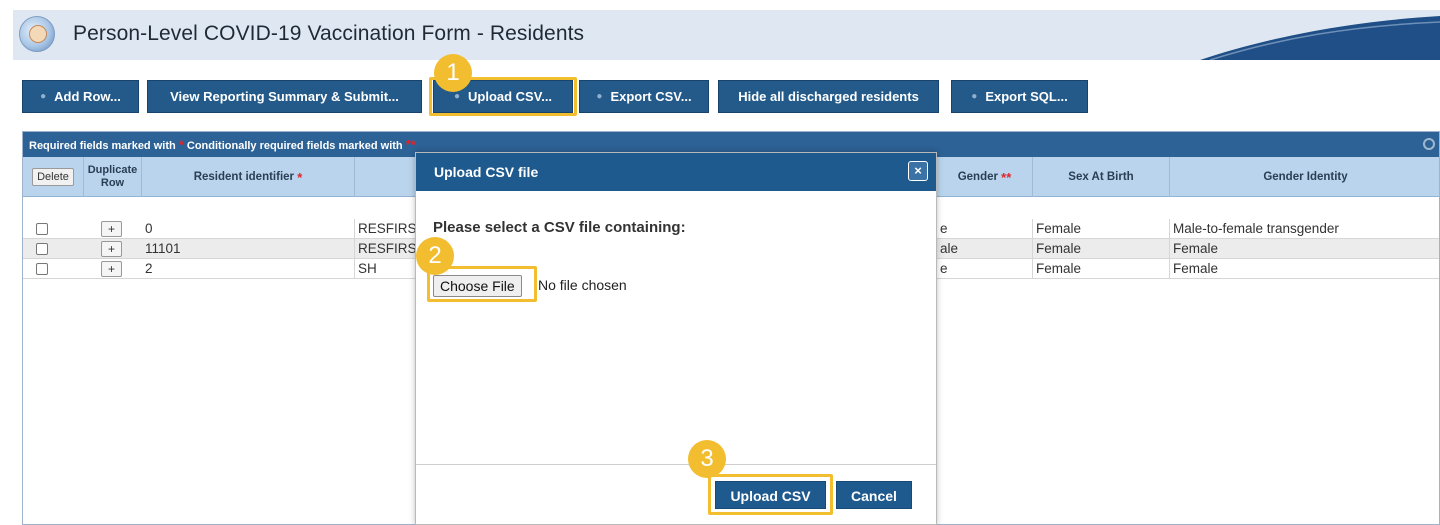 This screenshot has height=525, width=1440. Describe the element at coordinates (113, 177) in the screenshot. I see `col-duplicate-row: Duplicate Row` at that location.